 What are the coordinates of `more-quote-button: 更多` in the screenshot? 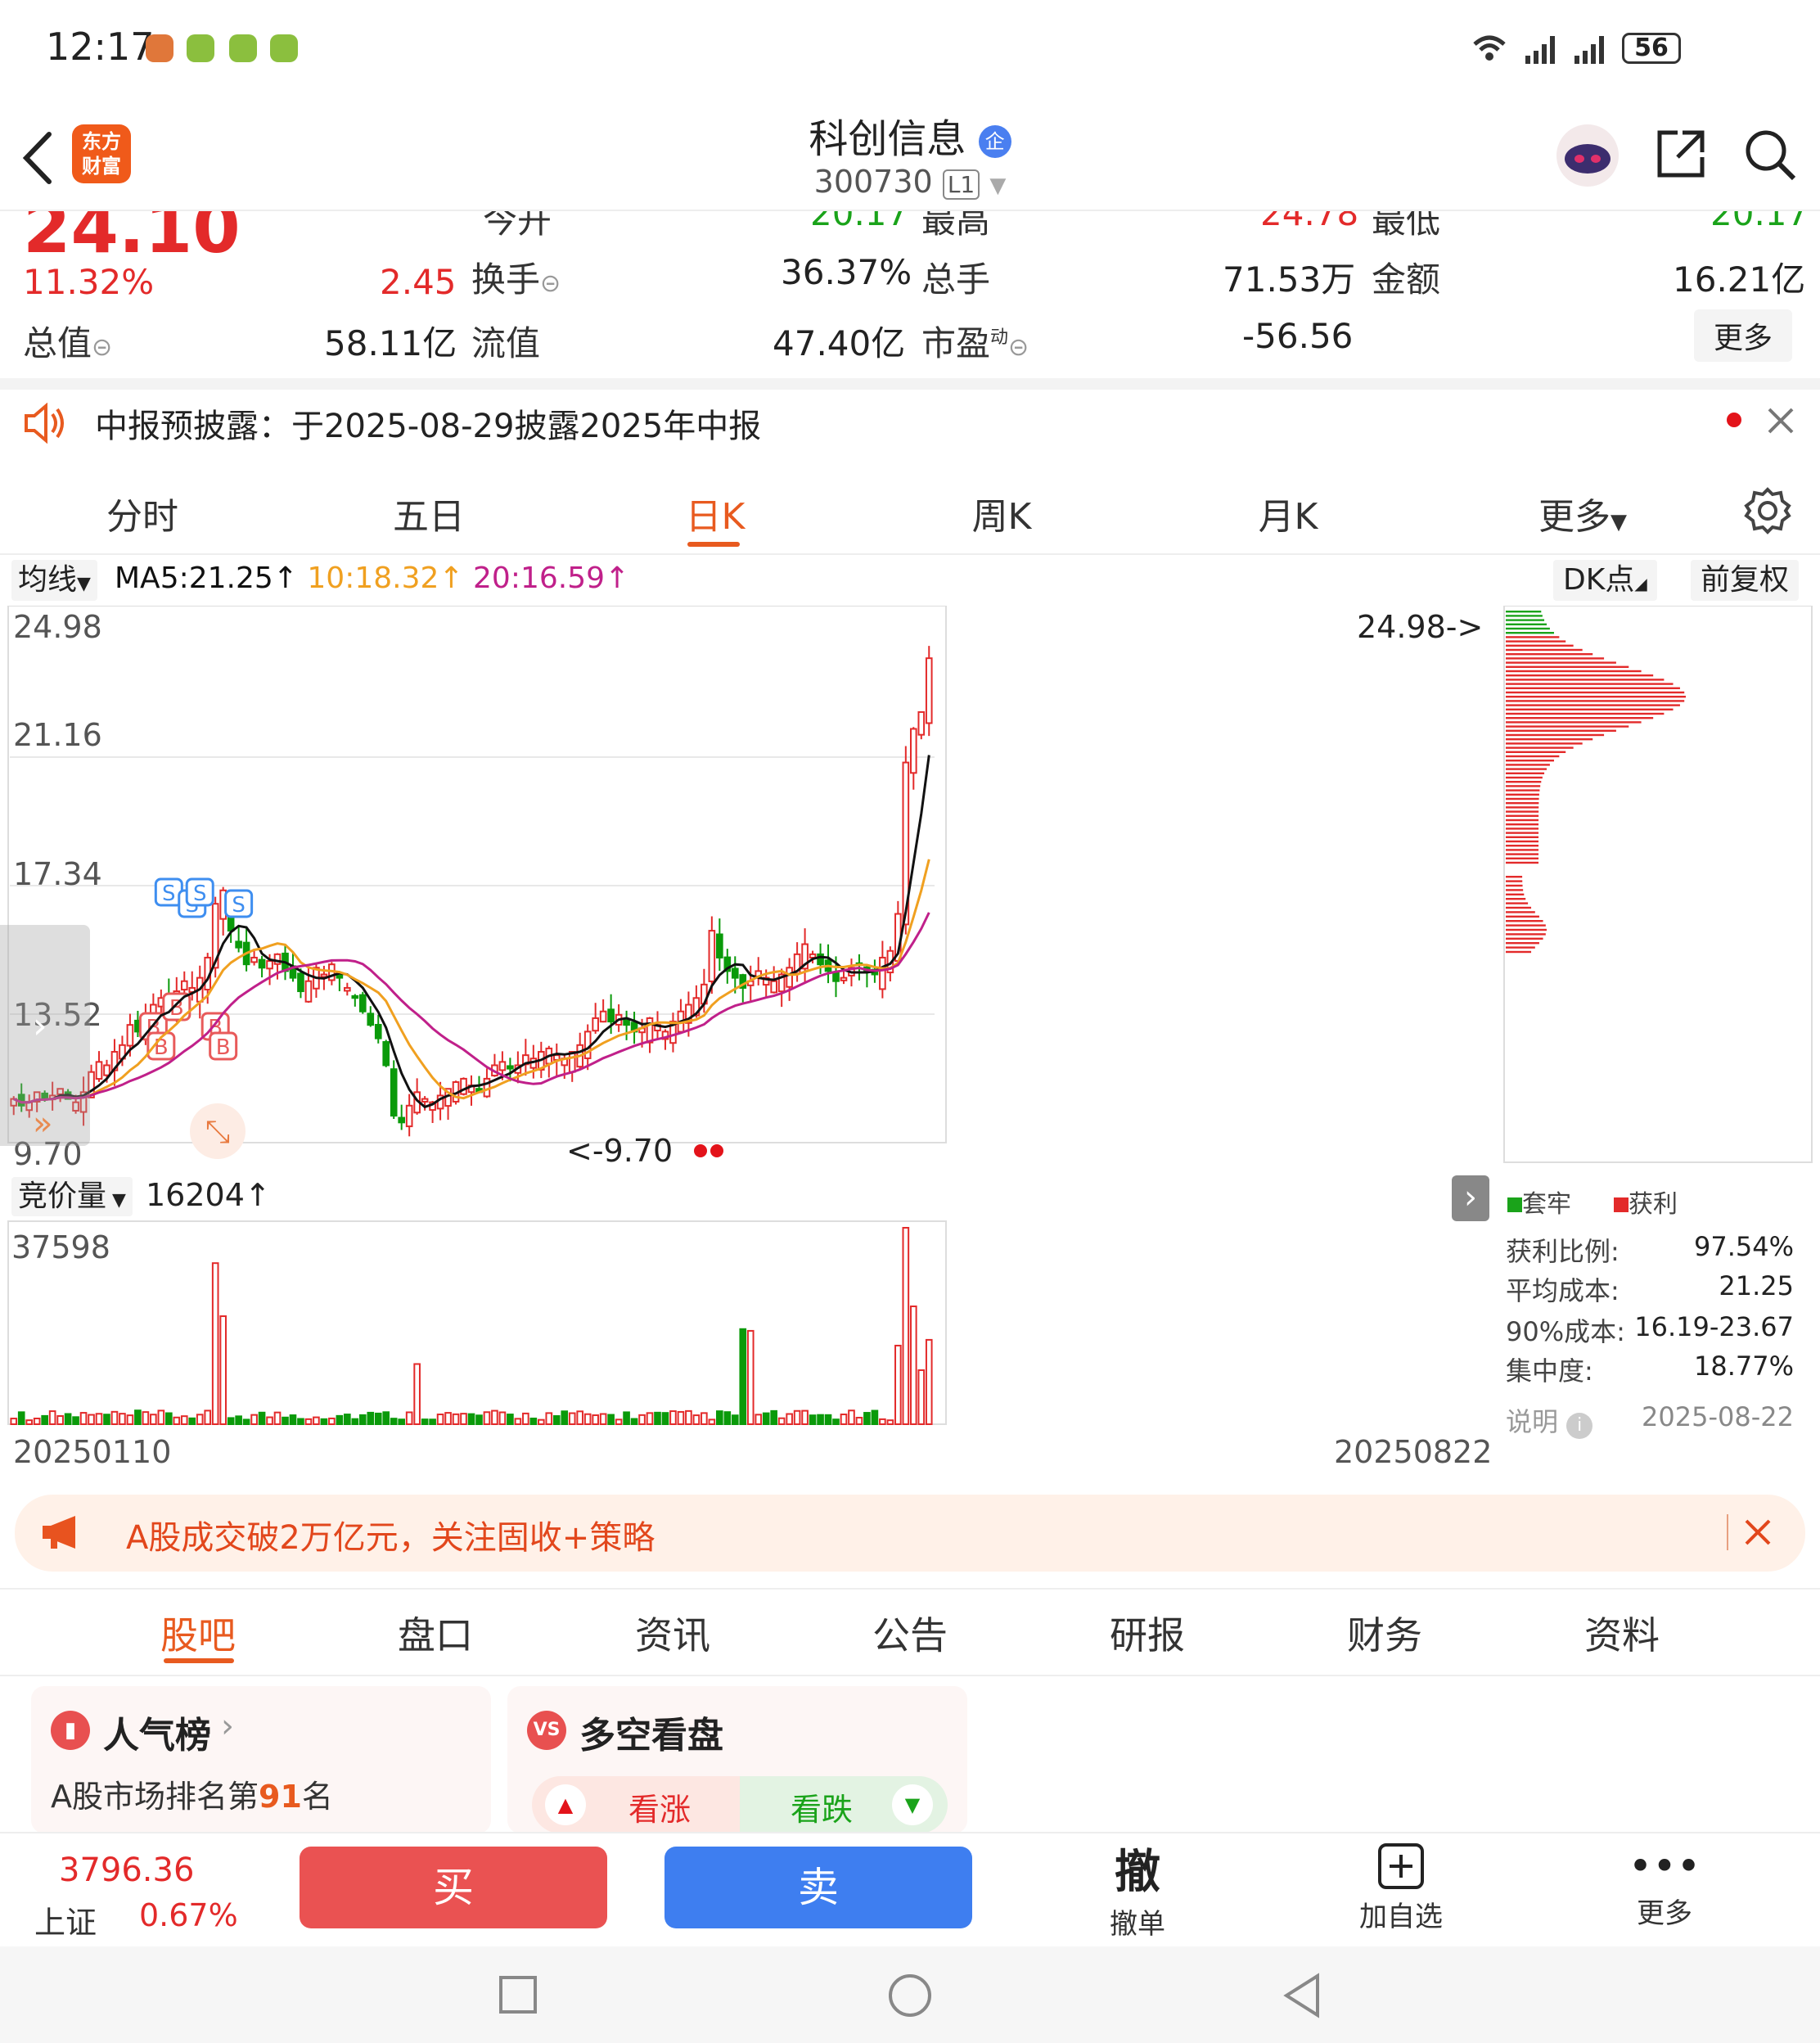 It's located at (1744, 335).